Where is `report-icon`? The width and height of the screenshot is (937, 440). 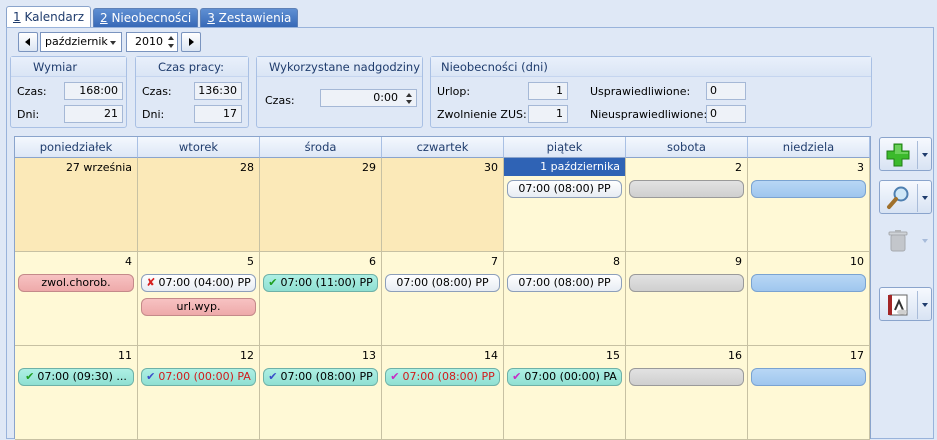 report-icon is located at coordinates (898, 305).